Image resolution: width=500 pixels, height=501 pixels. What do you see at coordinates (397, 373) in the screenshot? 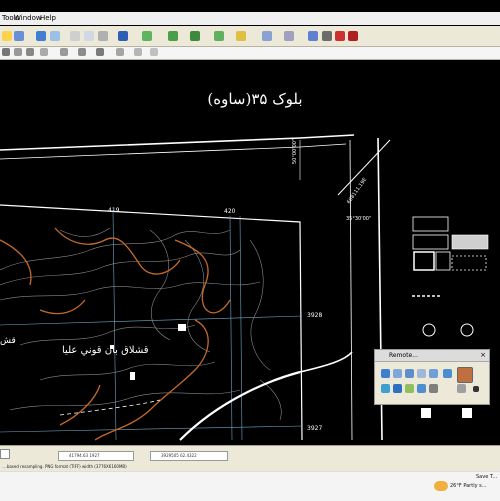
I see `zoom-icon` at bounding box center [397, 373].